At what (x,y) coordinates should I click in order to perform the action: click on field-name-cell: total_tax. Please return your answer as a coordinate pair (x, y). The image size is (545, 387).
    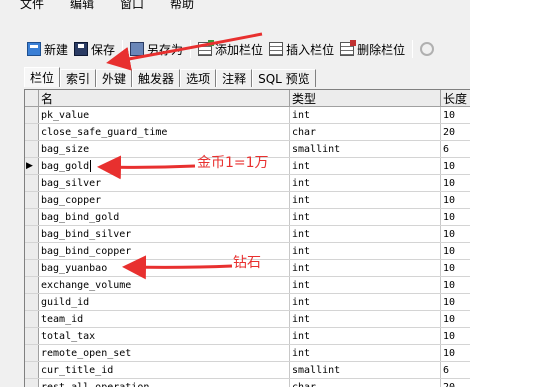
    Looking at the image, I should click on (164, 336).